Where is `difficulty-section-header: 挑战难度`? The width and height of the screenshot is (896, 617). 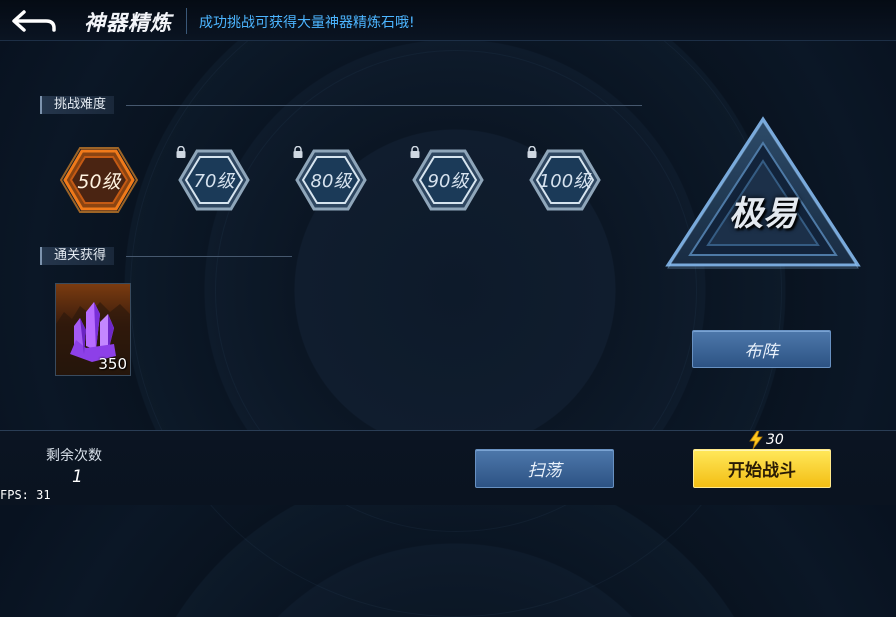 difficulty-section-header: 挑战难度 is located at coordinates (341, 106).